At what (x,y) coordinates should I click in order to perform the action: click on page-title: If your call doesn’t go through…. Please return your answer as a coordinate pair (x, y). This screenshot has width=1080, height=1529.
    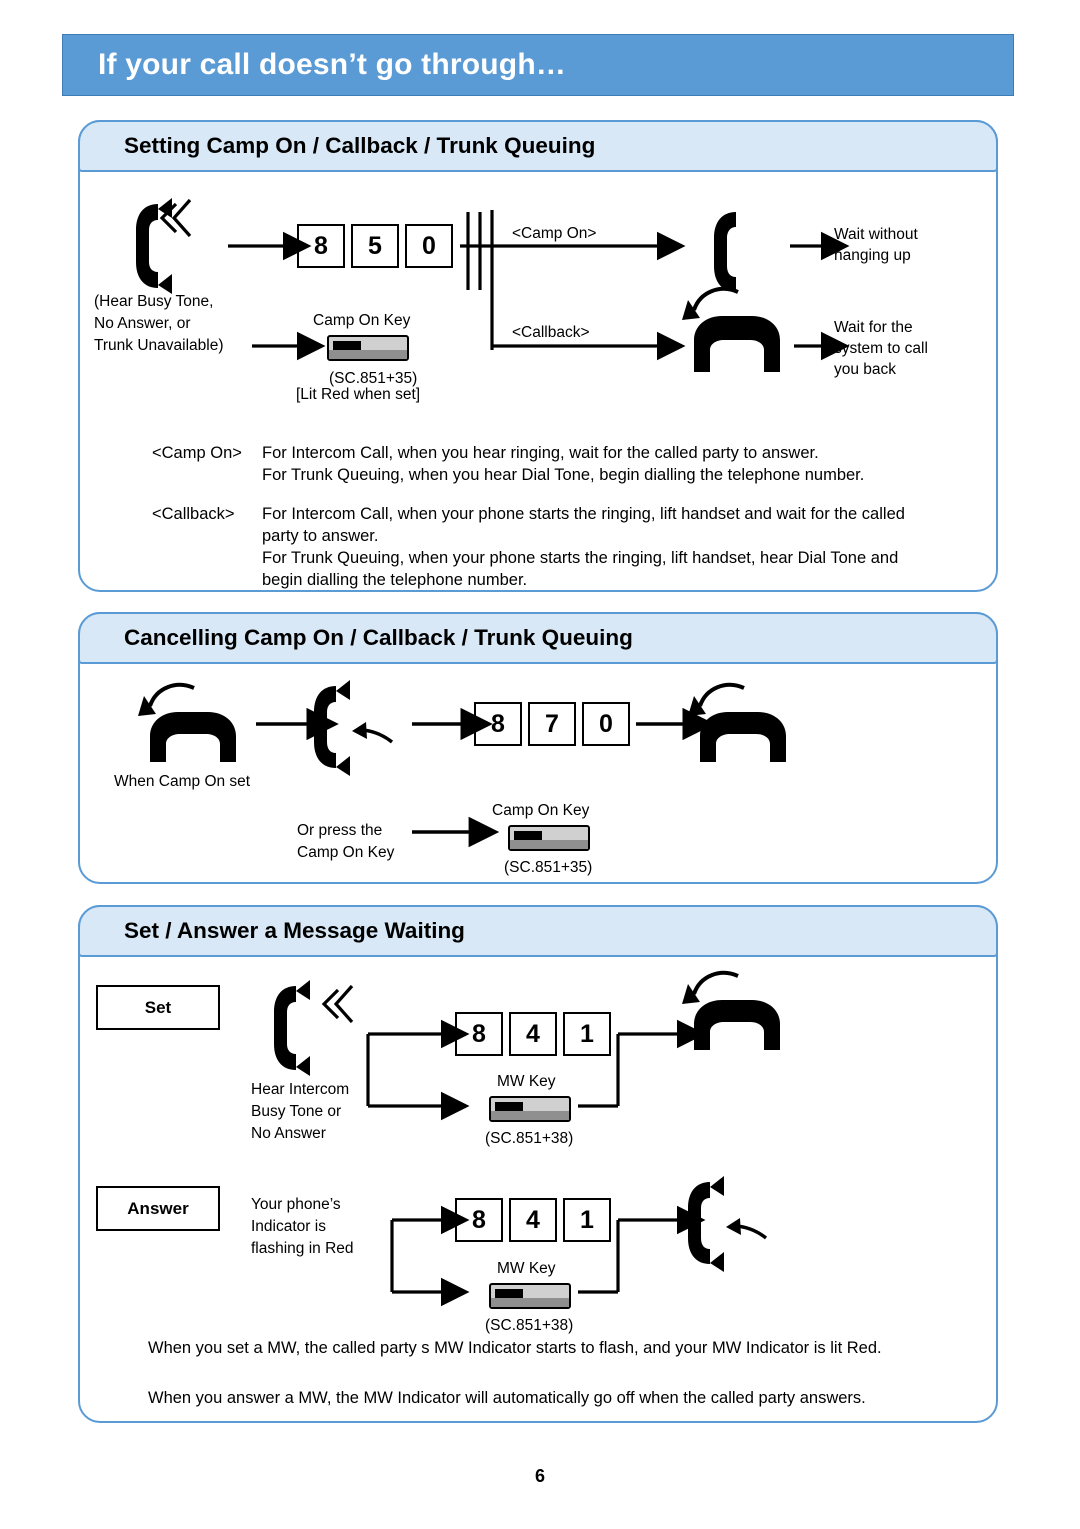
    Looking at the image, I should click on (332, 64).